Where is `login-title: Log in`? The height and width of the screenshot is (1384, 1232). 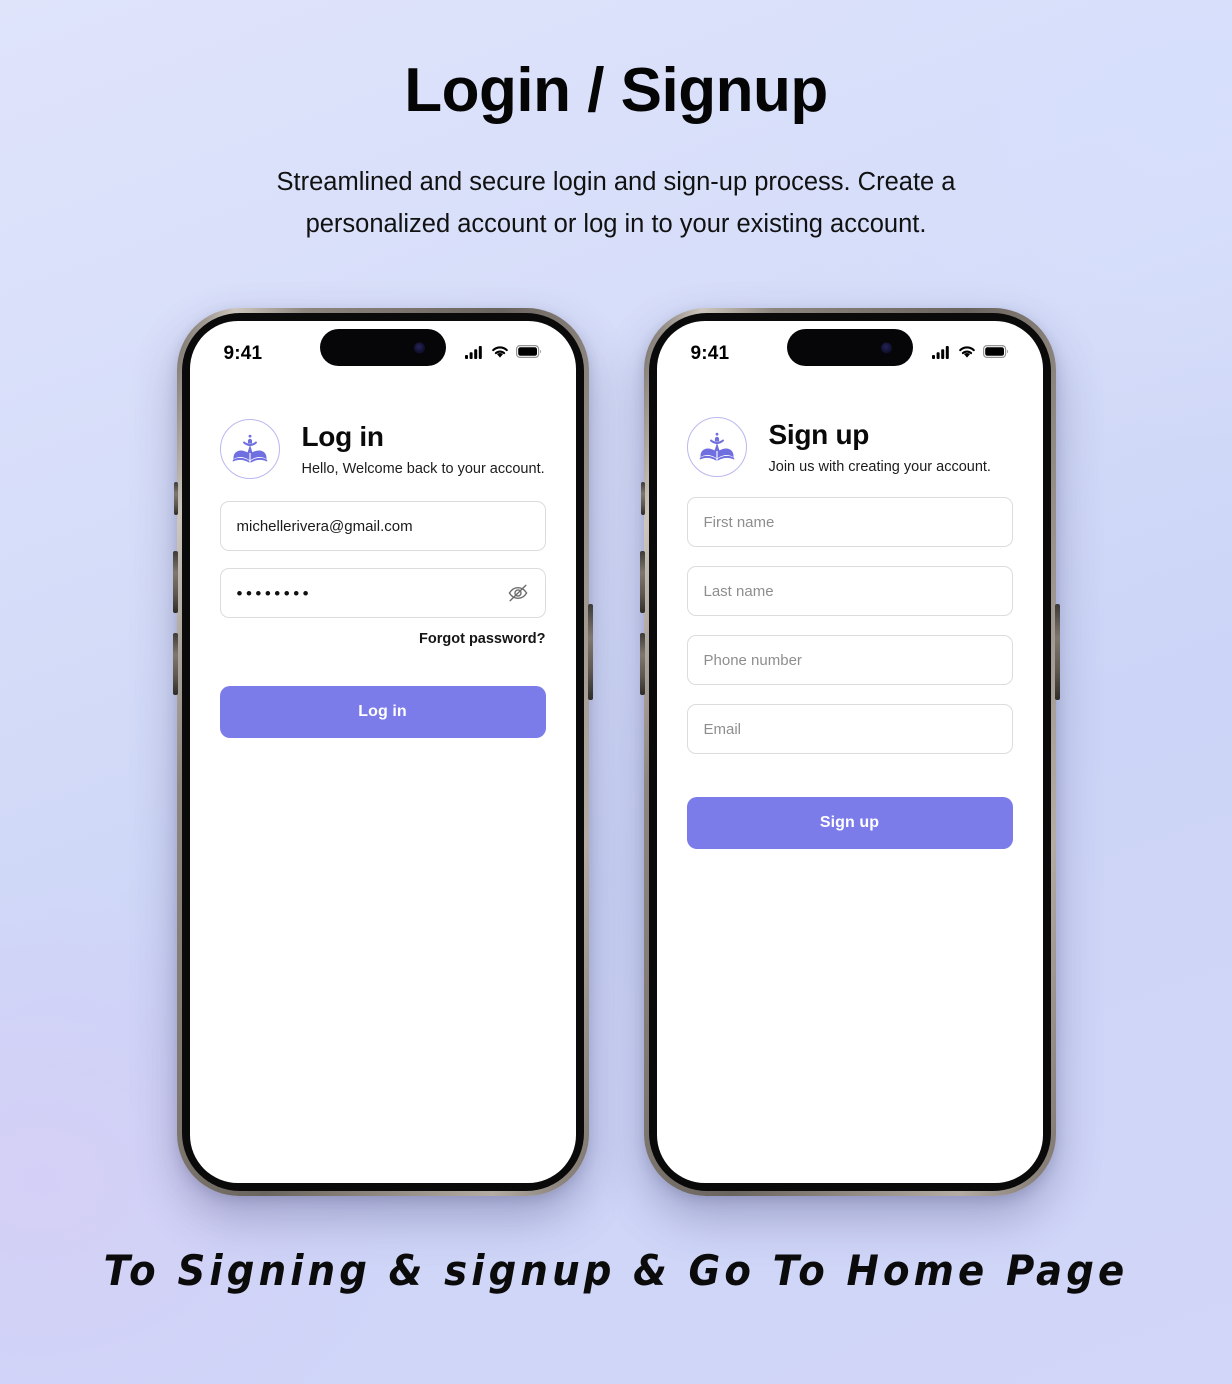
login-title: Log in is located at coordinates (342, 437).